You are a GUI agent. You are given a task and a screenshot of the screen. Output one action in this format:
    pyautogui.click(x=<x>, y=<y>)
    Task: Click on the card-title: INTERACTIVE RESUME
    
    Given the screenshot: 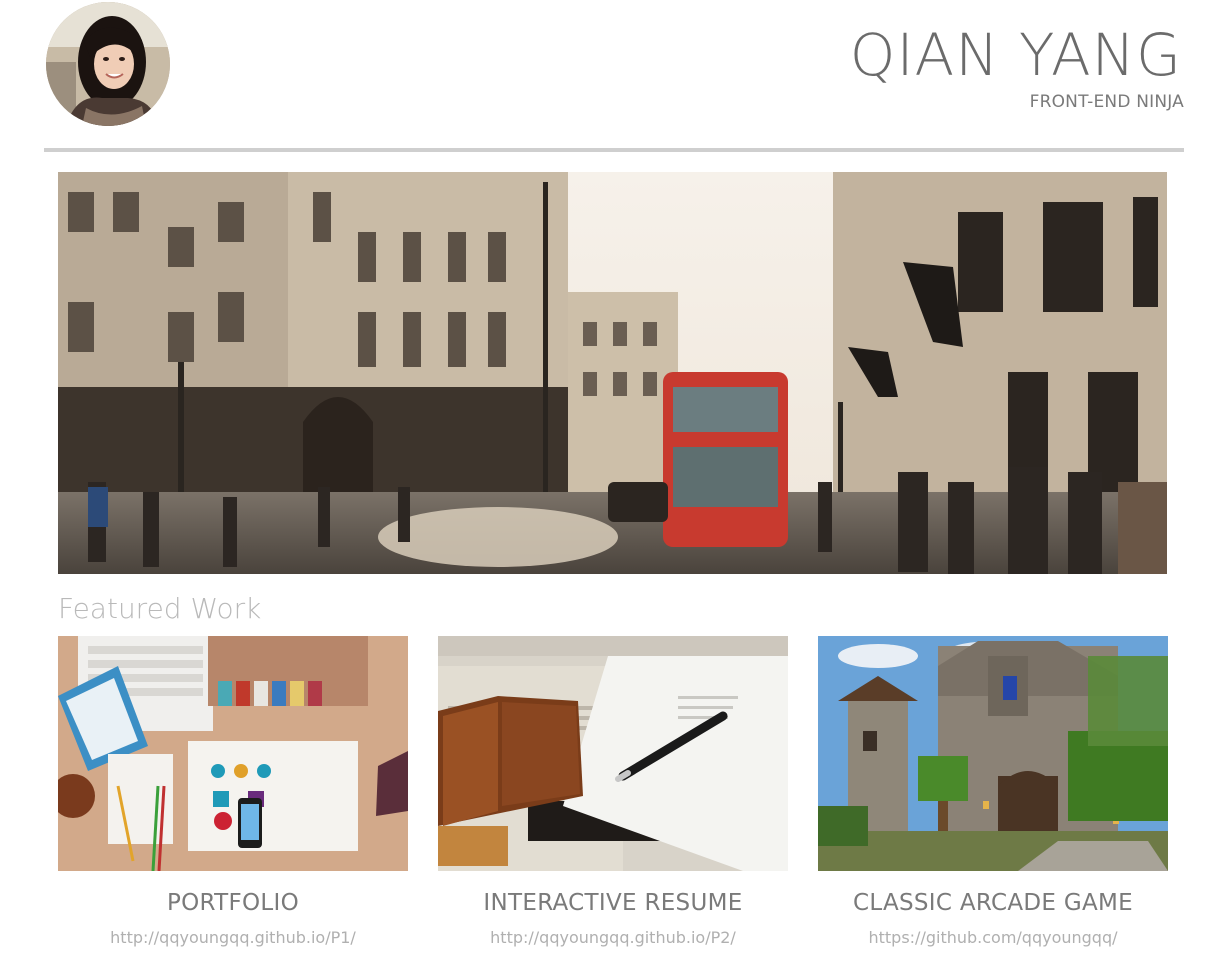 What is the action you would take?
    pyautogui.click(x=613, y=903)
    